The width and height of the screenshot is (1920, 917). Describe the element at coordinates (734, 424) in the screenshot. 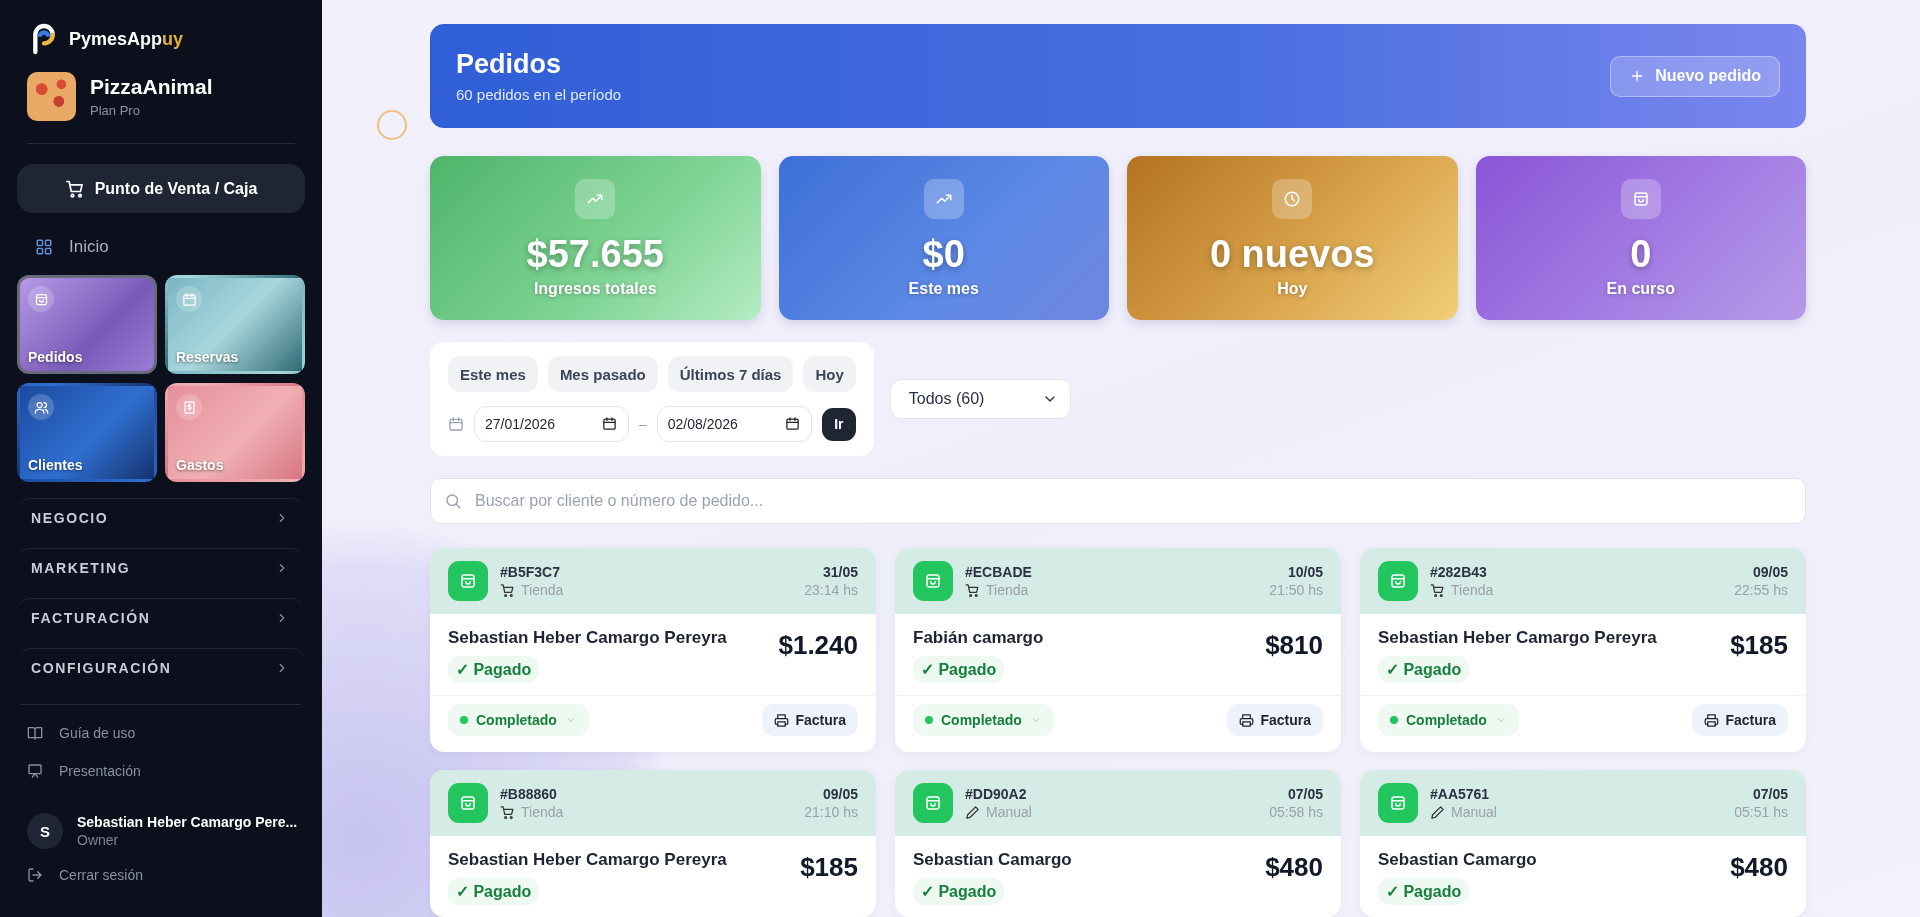

I see `date-field: 02/08/2026` at that location.